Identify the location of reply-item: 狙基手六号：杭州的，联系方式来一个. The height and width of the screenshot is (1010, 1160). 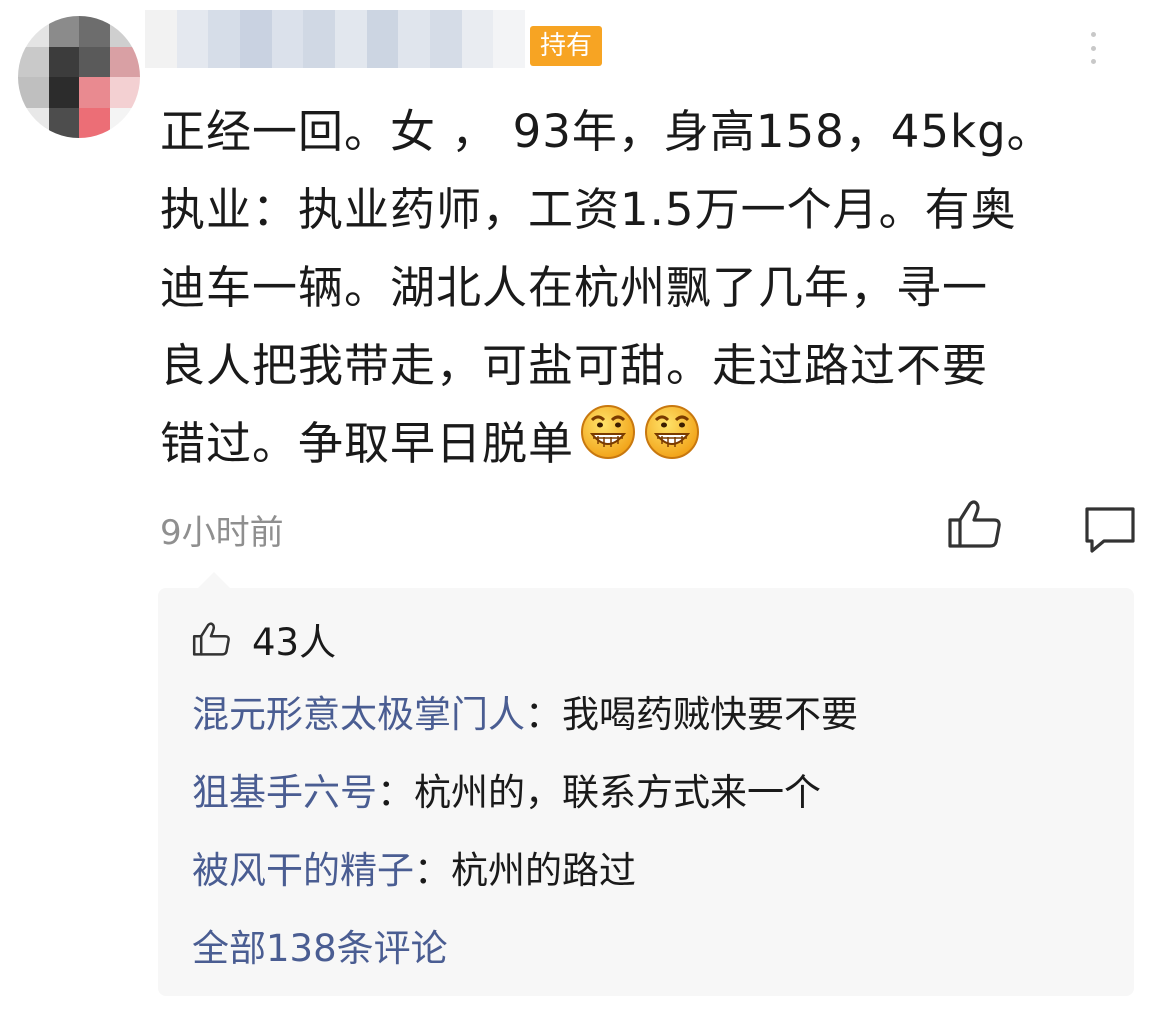
(506, 789).